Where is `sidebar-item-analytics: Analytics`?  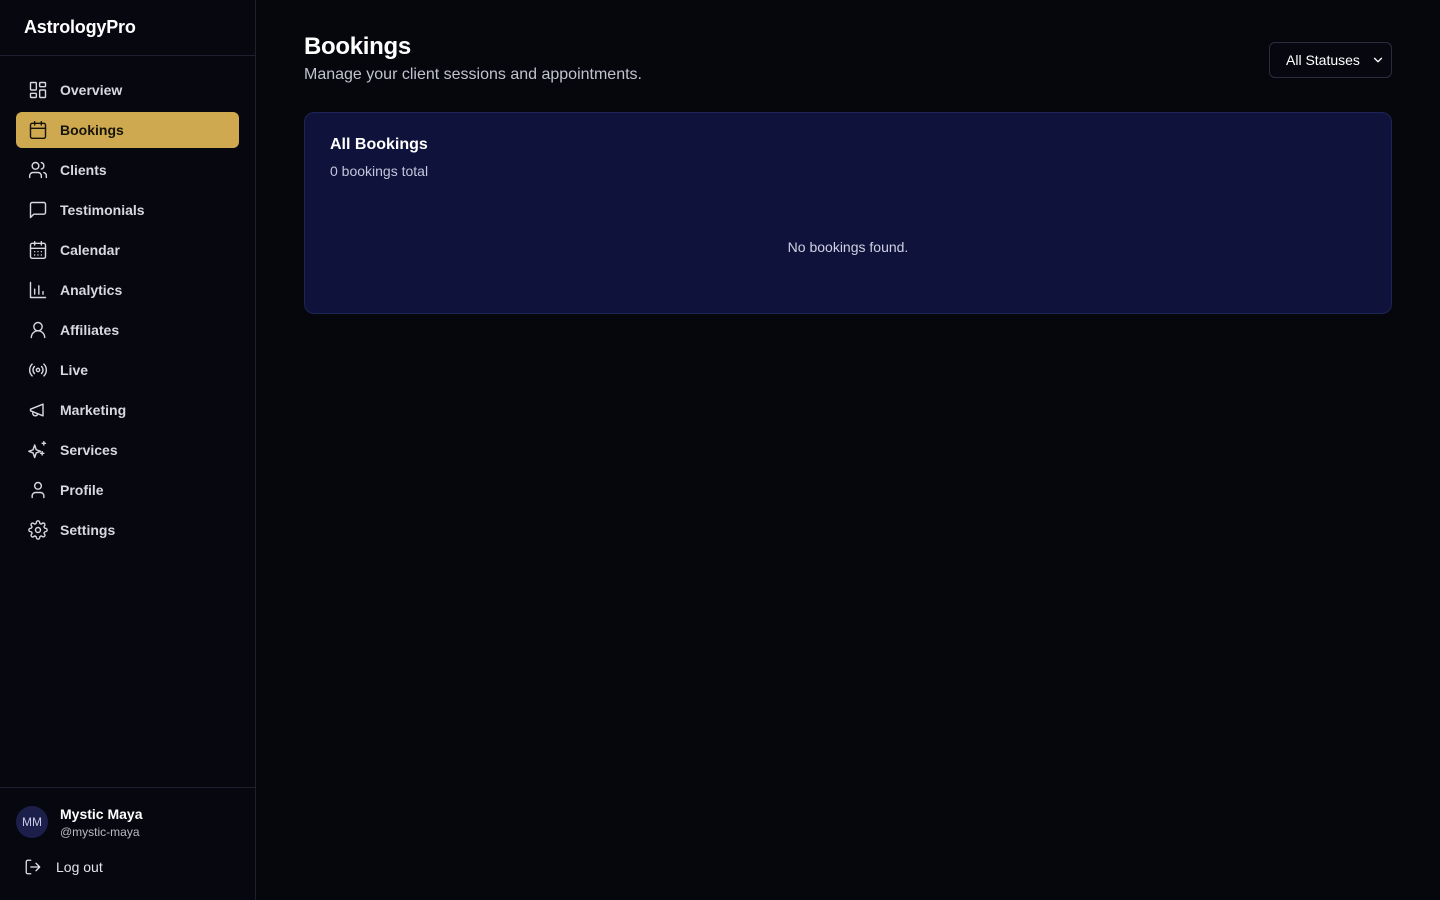 sidebar-item-analytics: Analytics is located at coordinates (127, 290).